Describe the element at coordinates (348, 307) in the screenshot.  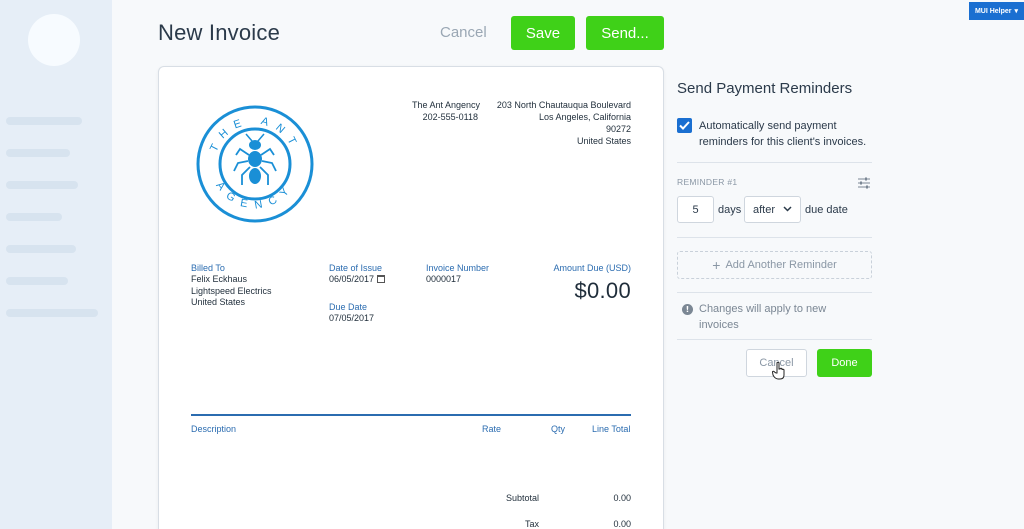
I see `due-date-label: Due Date` at that location.